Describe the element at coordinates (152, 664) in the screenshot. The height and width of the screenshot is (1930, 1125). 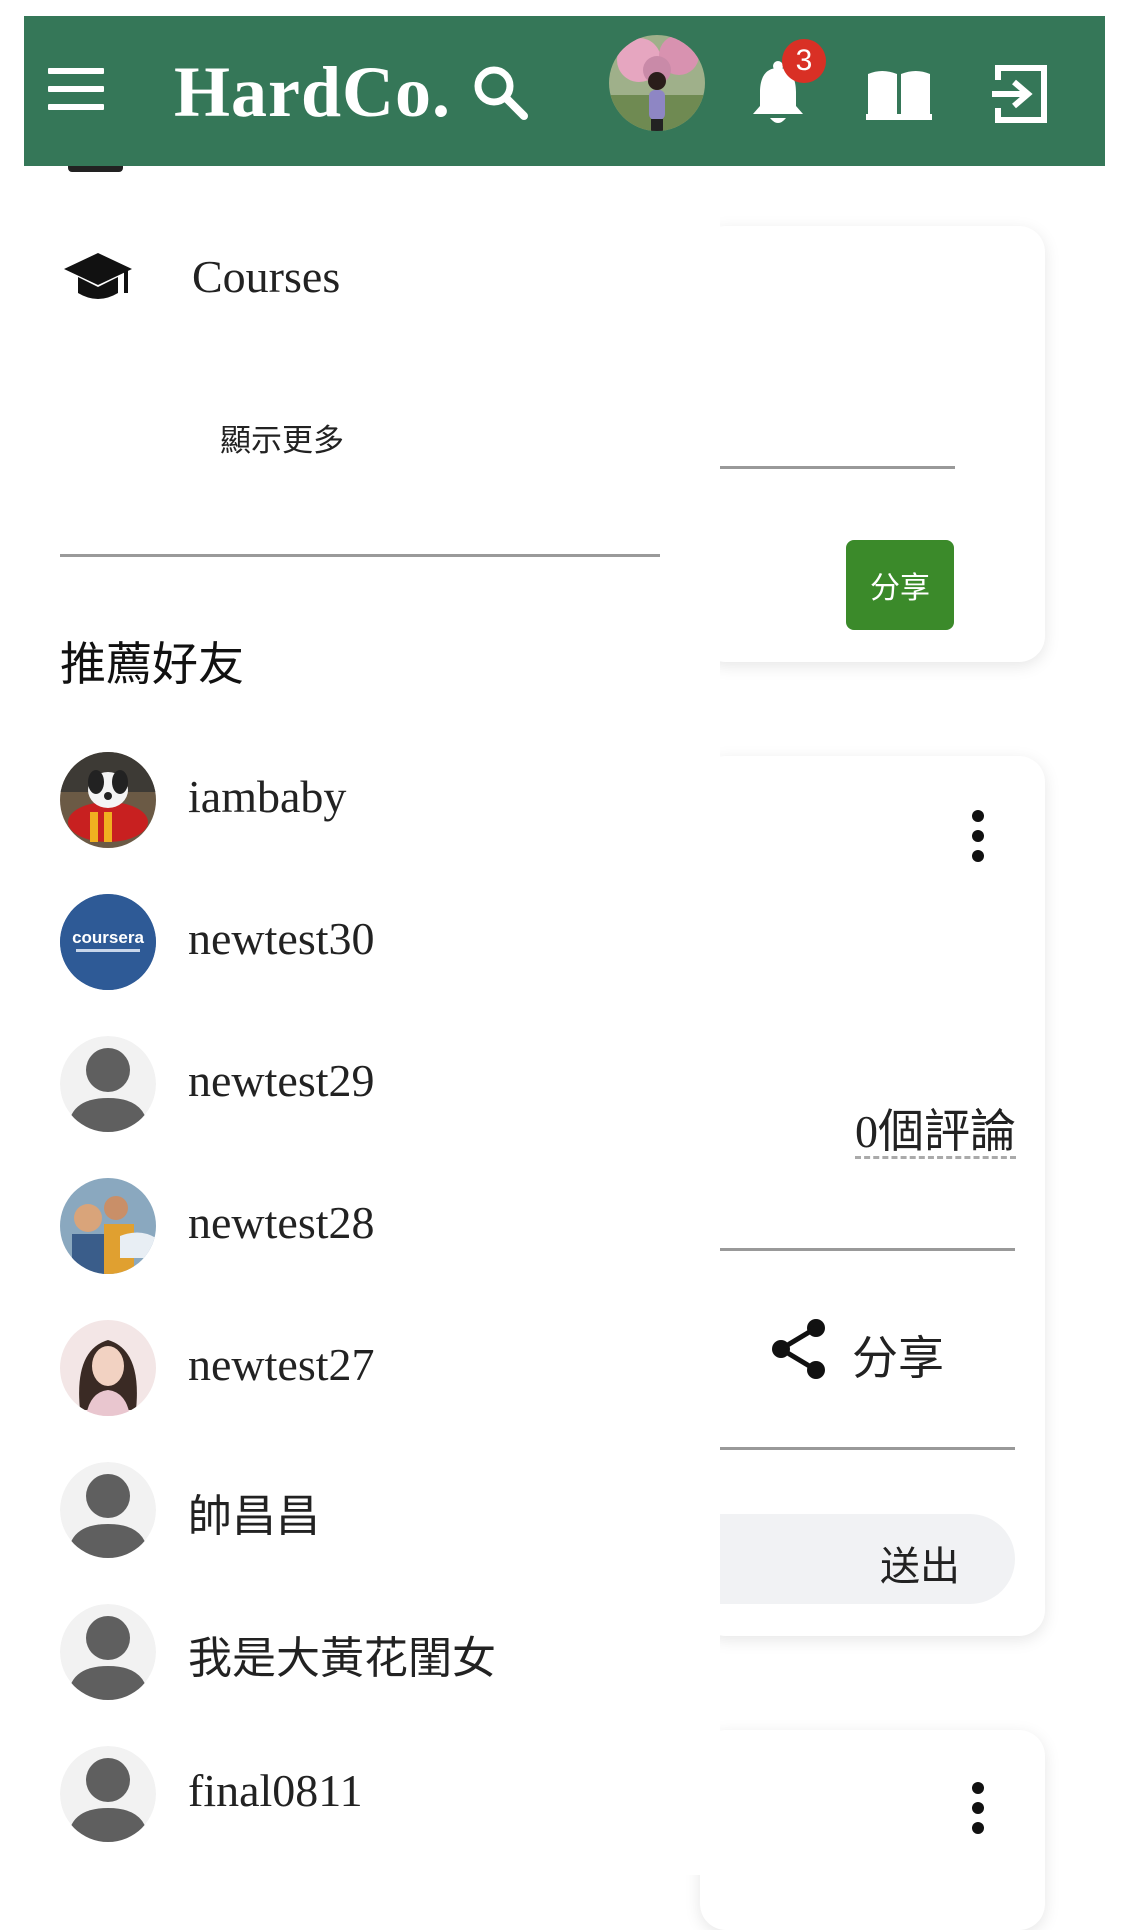
I see `recommended-friends-title: 推薦好友` at that location.